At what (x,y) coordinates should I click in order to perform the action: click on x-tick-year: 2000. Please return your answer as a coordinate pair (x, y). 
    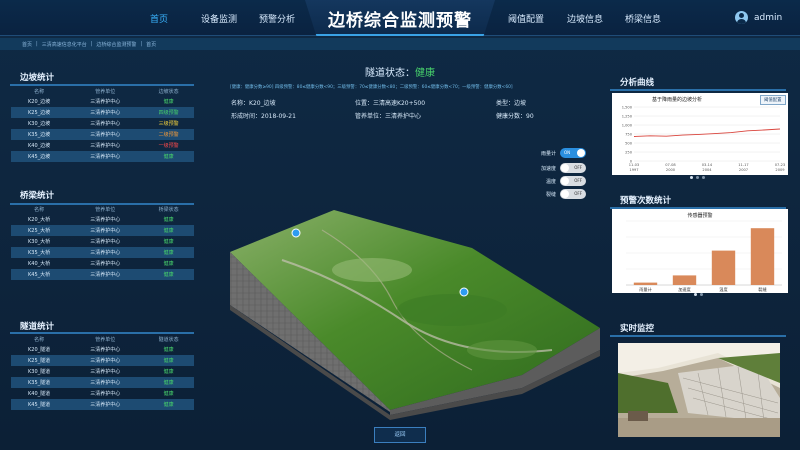
    Looking at the image, I should click on (671, 170).